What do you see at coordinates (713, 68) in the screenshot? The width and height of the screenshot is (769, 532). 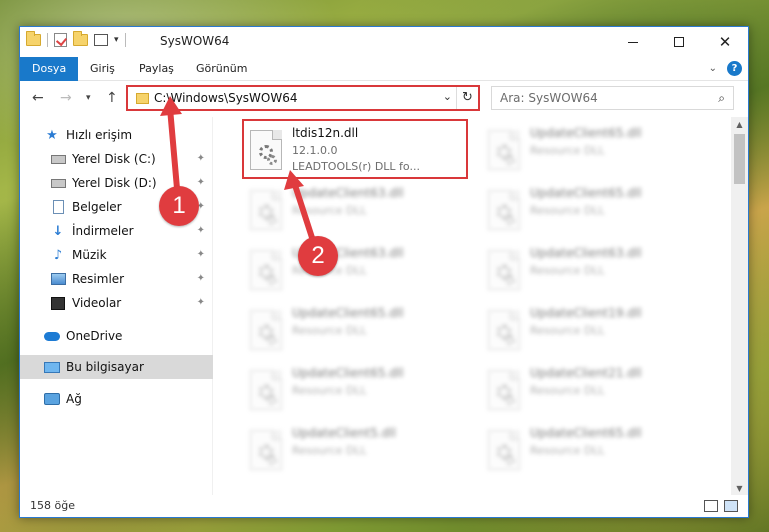 I see `expand-ribbon-icon: ⌄` at bounding box center [713, 68].